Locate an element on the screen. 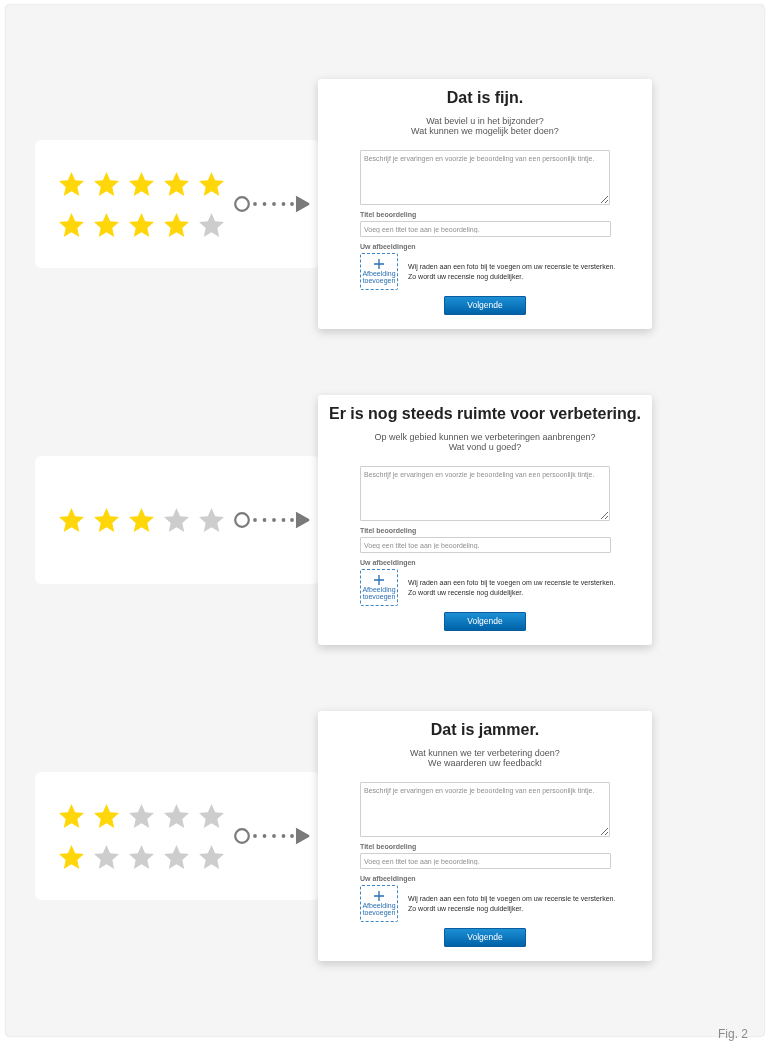 Image resolution: width=770 pixels, height=1062 pixels. subtitle-text: Wat kunnen we ter verbetering doen? is located at coordinates (485, 753).